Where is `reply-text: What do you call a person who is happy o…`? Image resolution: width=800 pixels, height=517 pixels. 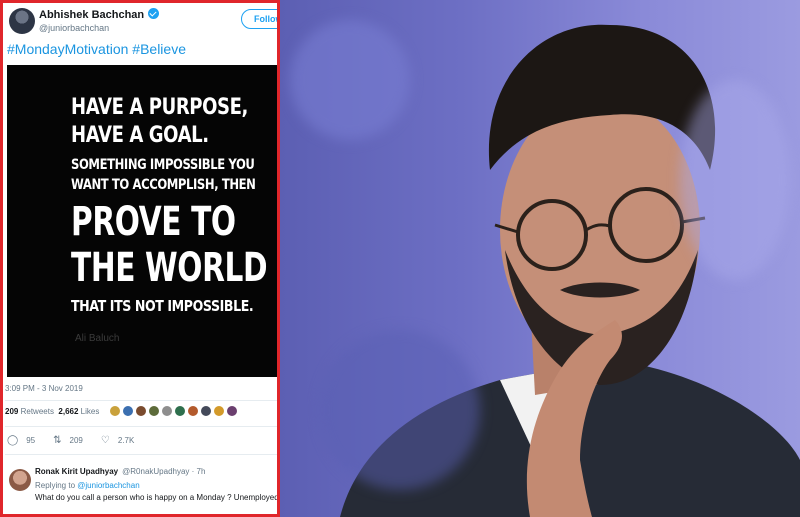
reply-text: What do you call a person who is happy o… is located at coordinates (157, 497).